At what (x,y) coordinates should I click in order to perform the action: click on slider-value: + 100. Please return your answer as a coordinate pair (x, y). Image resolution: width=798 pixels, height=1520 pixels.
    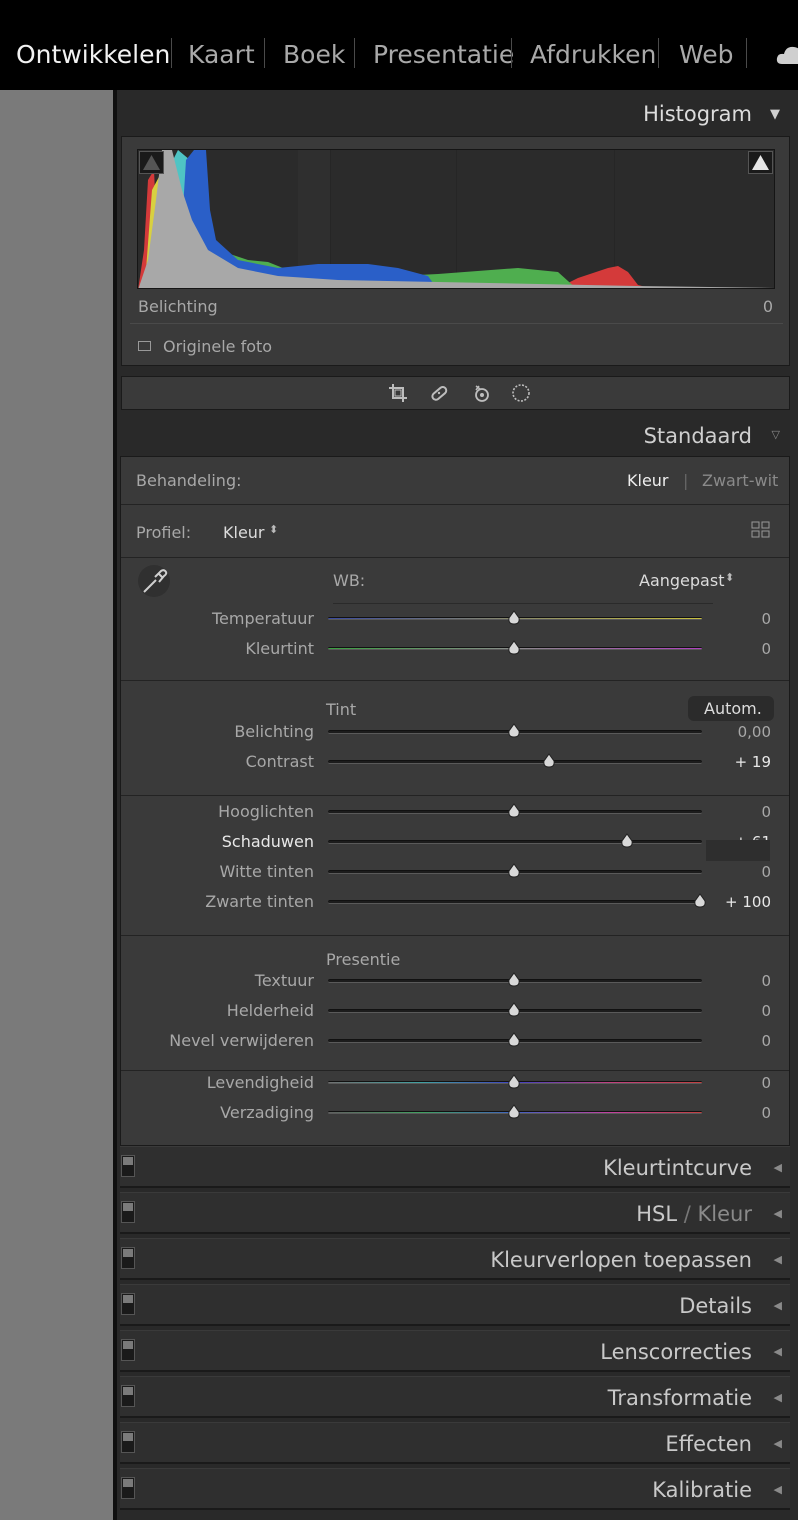
    Looking at the image, I should click on (748, 902).